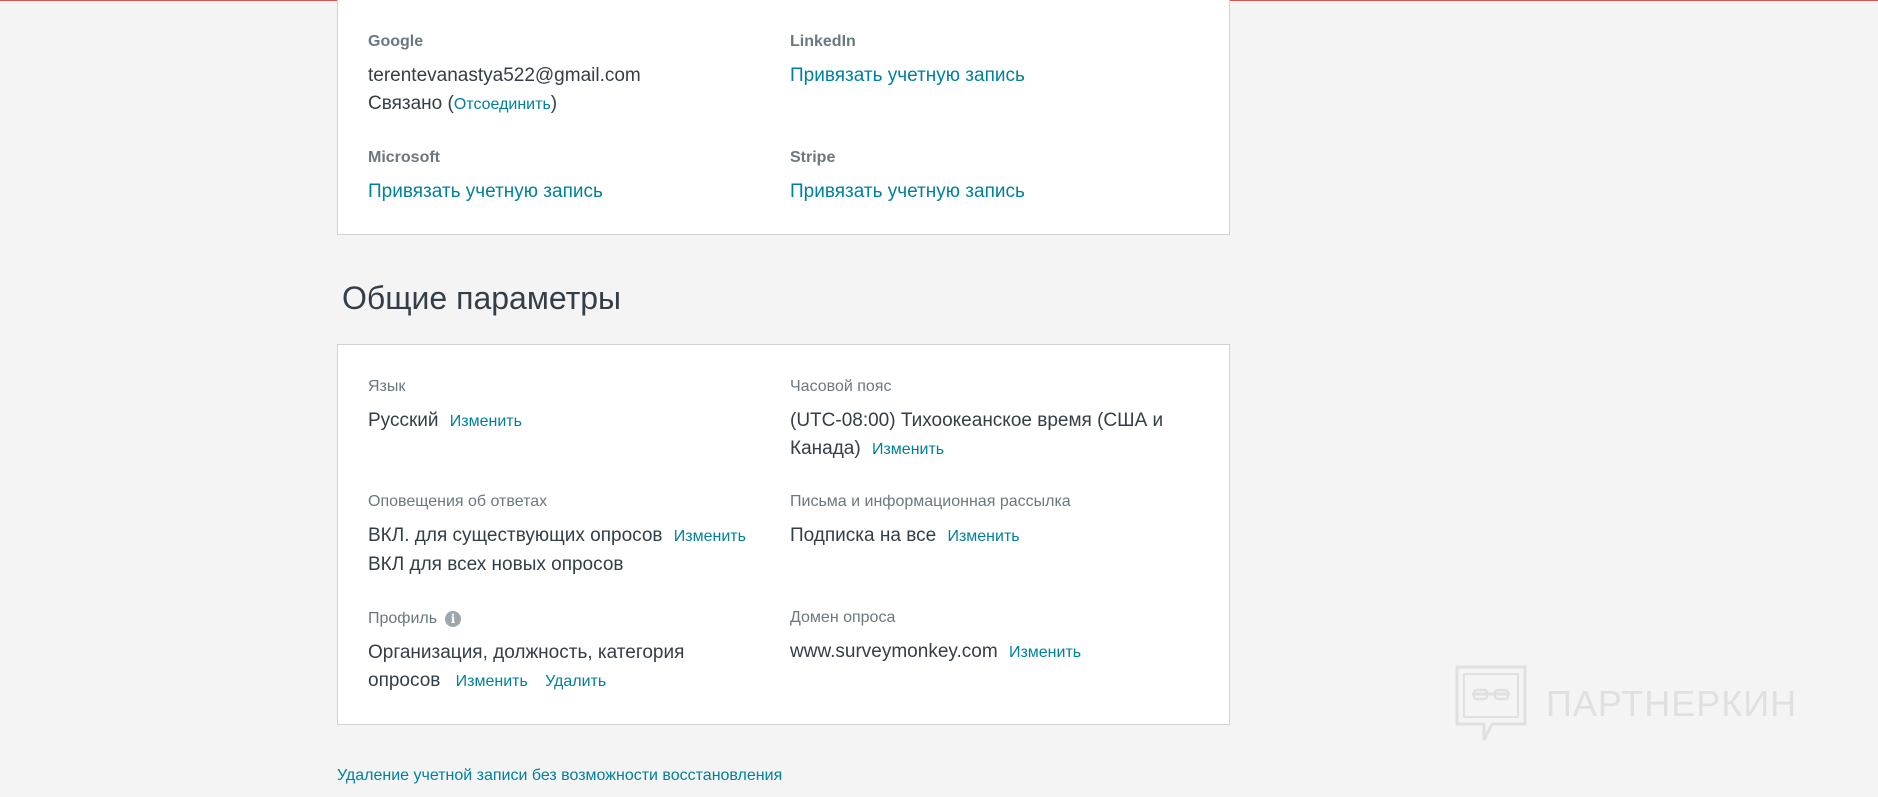  I want to click on domain-value: www.surveymonkey.com, so click(894, 651).